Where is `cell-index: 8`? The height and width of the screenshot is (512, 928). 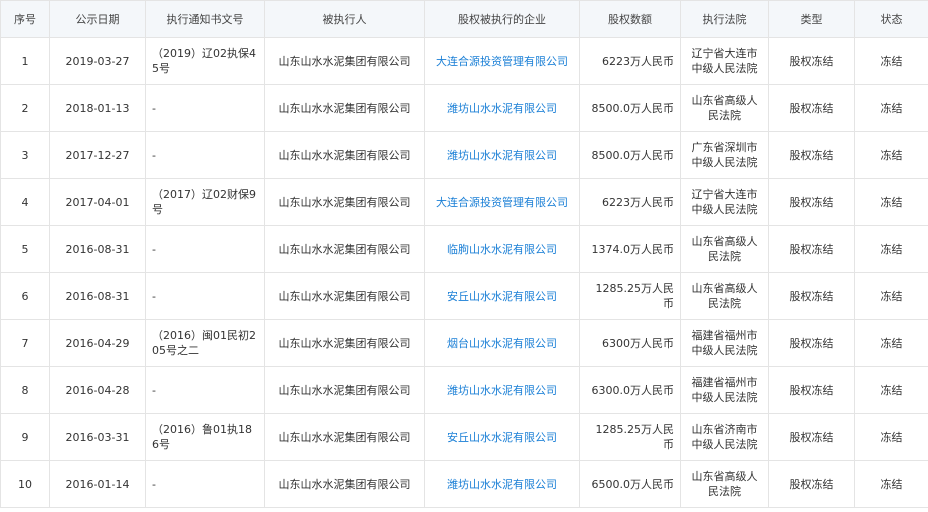 cell-index: 8 is located at coordinates (25, 390).